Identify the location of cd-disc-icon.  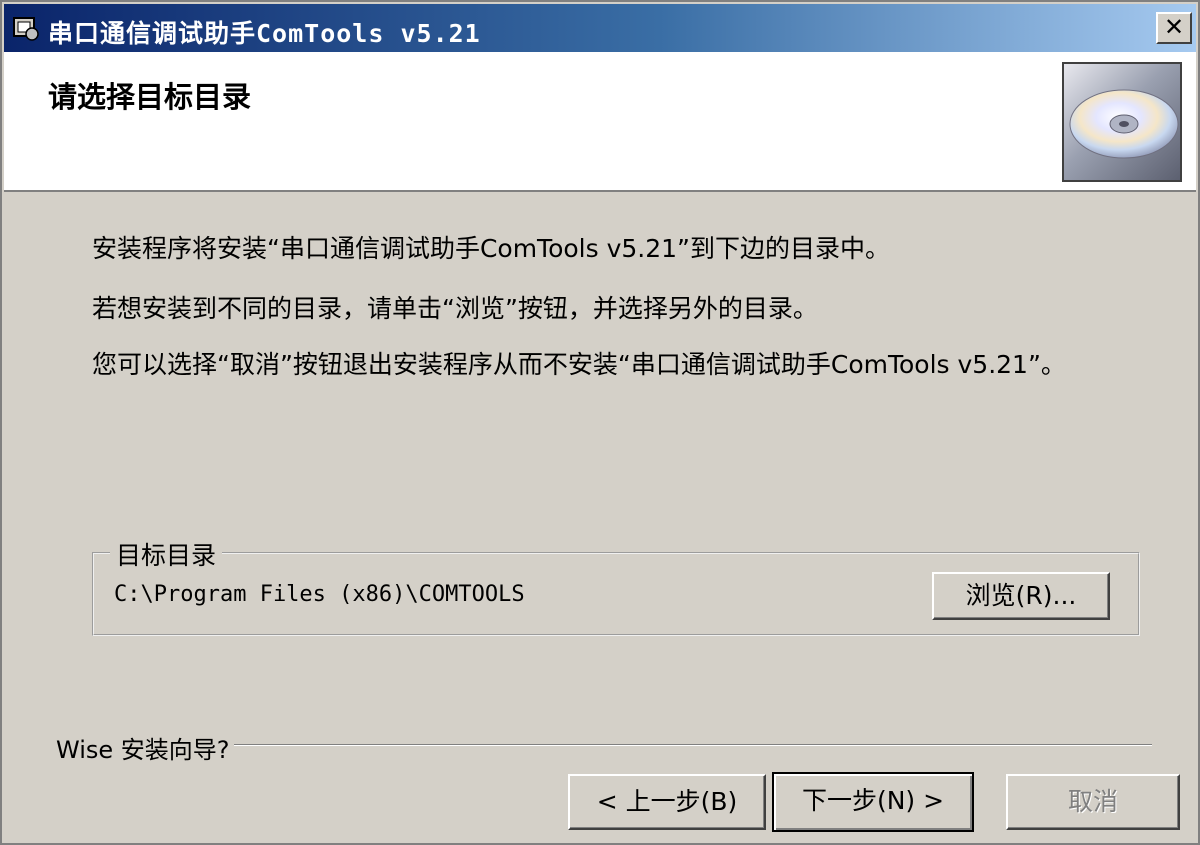
(1122, 122).